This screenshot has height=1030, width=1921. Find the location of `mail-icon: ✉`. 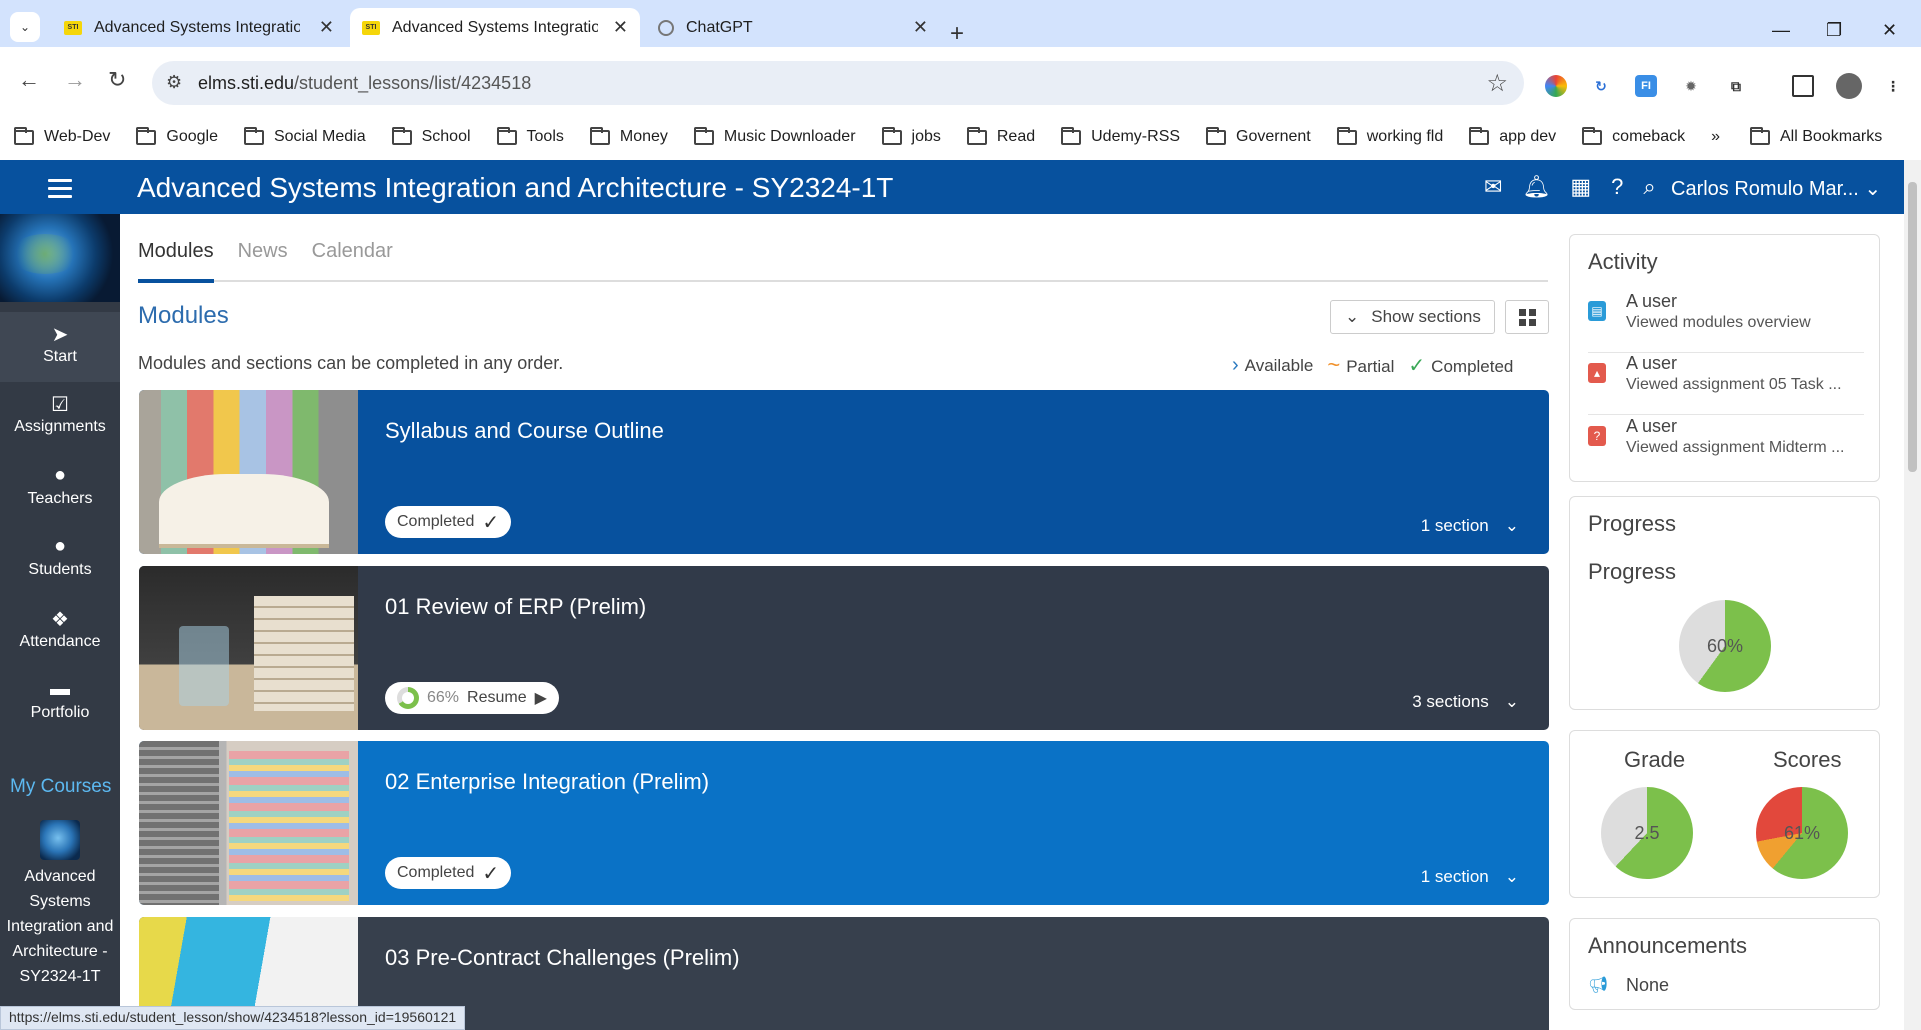

mail-icon: ✉ is located at coordinates (1493, 187).